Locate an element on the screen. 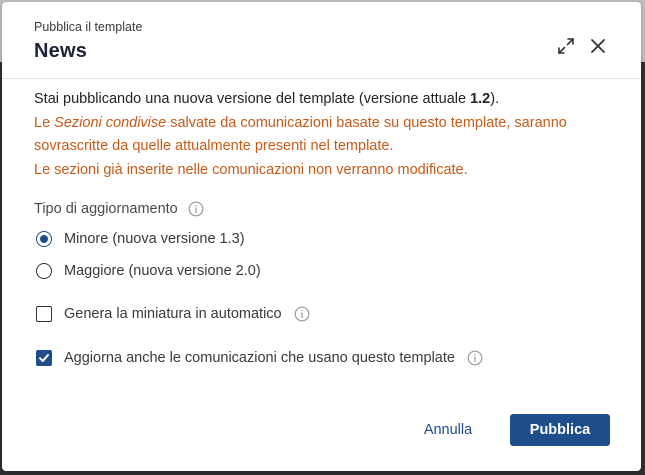 The height and width of the screenshot is (475, 645). expand-icon is located at coordinates (566, 46).